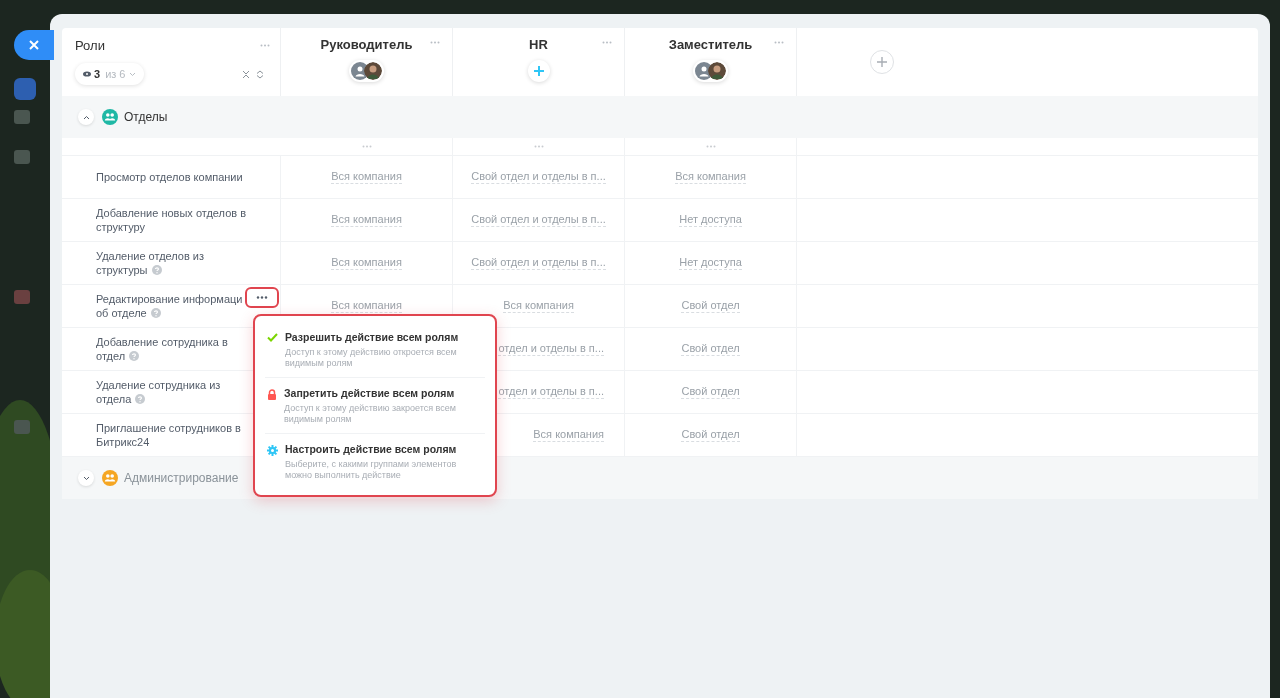 Image resolution: width=1280 pixels, height=698 pixels. Describe the element at coordinates (660, 117) in the screenshot. I see `section-header: Отделы` at that location.